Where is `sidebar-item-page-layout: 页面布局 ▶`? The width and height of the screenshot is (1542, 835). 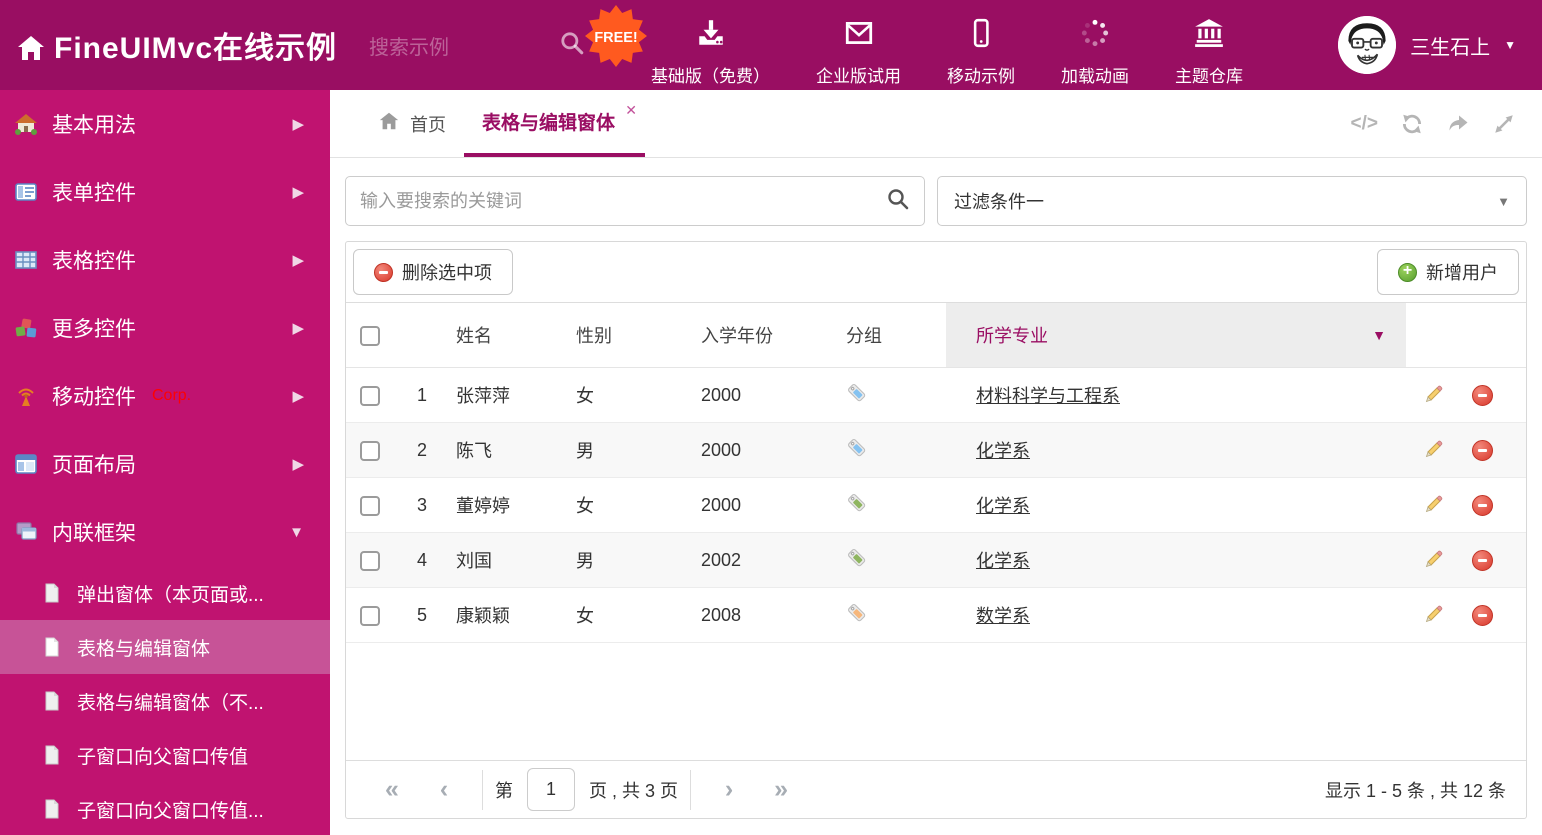
sidebar-item-page-layout: 页面布局 ▶ is located at coordinates (165, 464).